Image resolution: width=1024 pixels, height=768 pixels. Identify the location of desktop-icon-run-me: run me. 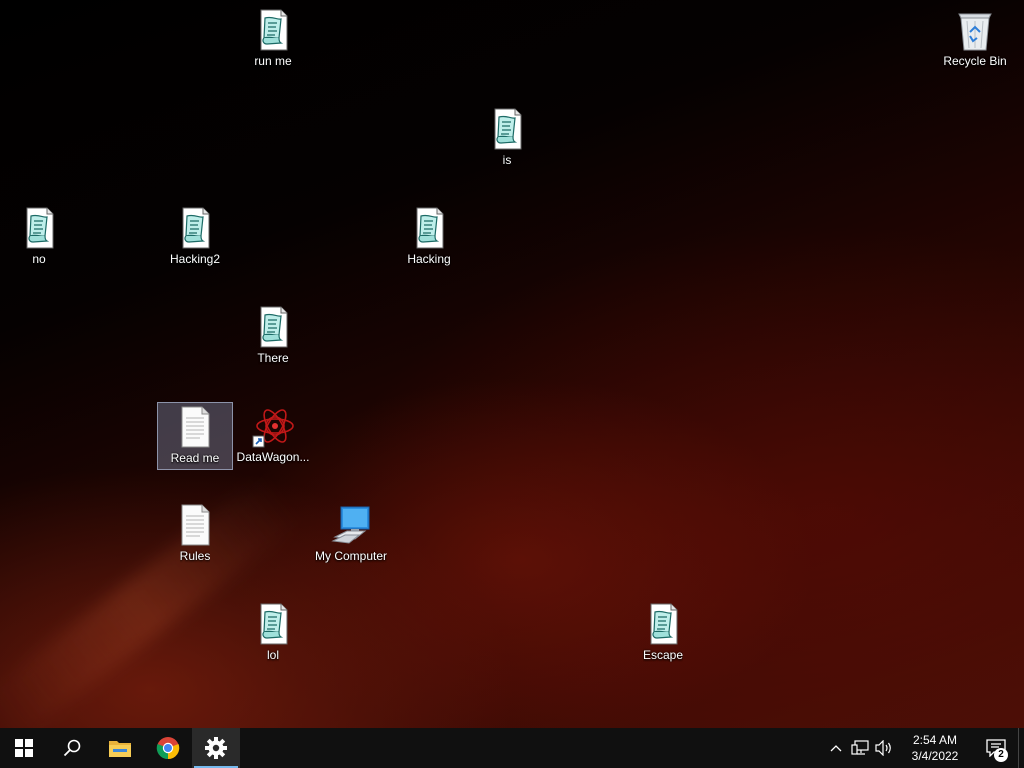
(273, 40).